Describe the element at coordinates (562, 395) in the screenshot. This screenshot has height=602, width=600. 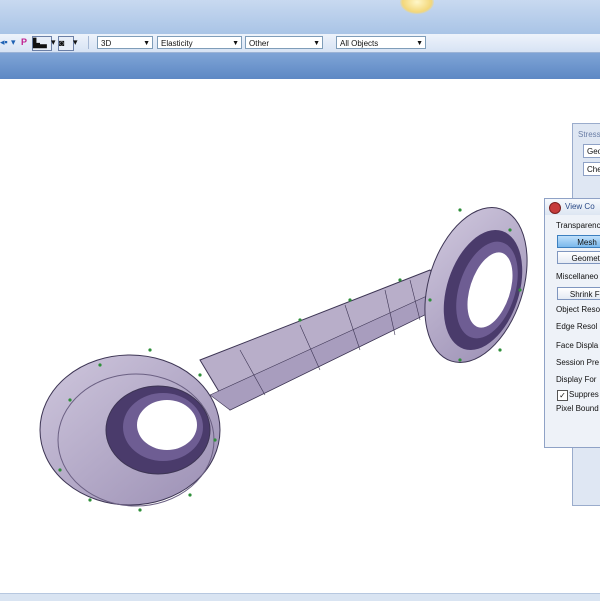
I see `suppress-checkbox: ✓` at that location.